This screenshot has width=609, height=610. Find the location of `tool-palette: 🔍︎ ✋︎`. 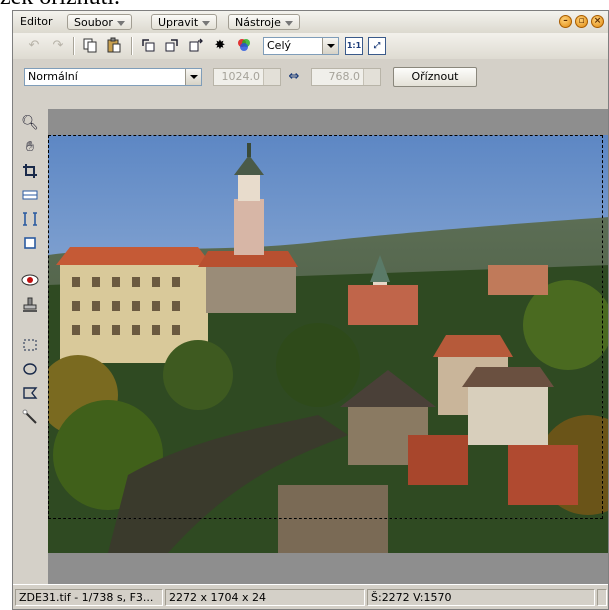

tool-palette: 🔍︎ ✋︎ is located at coordinates (30, 347).